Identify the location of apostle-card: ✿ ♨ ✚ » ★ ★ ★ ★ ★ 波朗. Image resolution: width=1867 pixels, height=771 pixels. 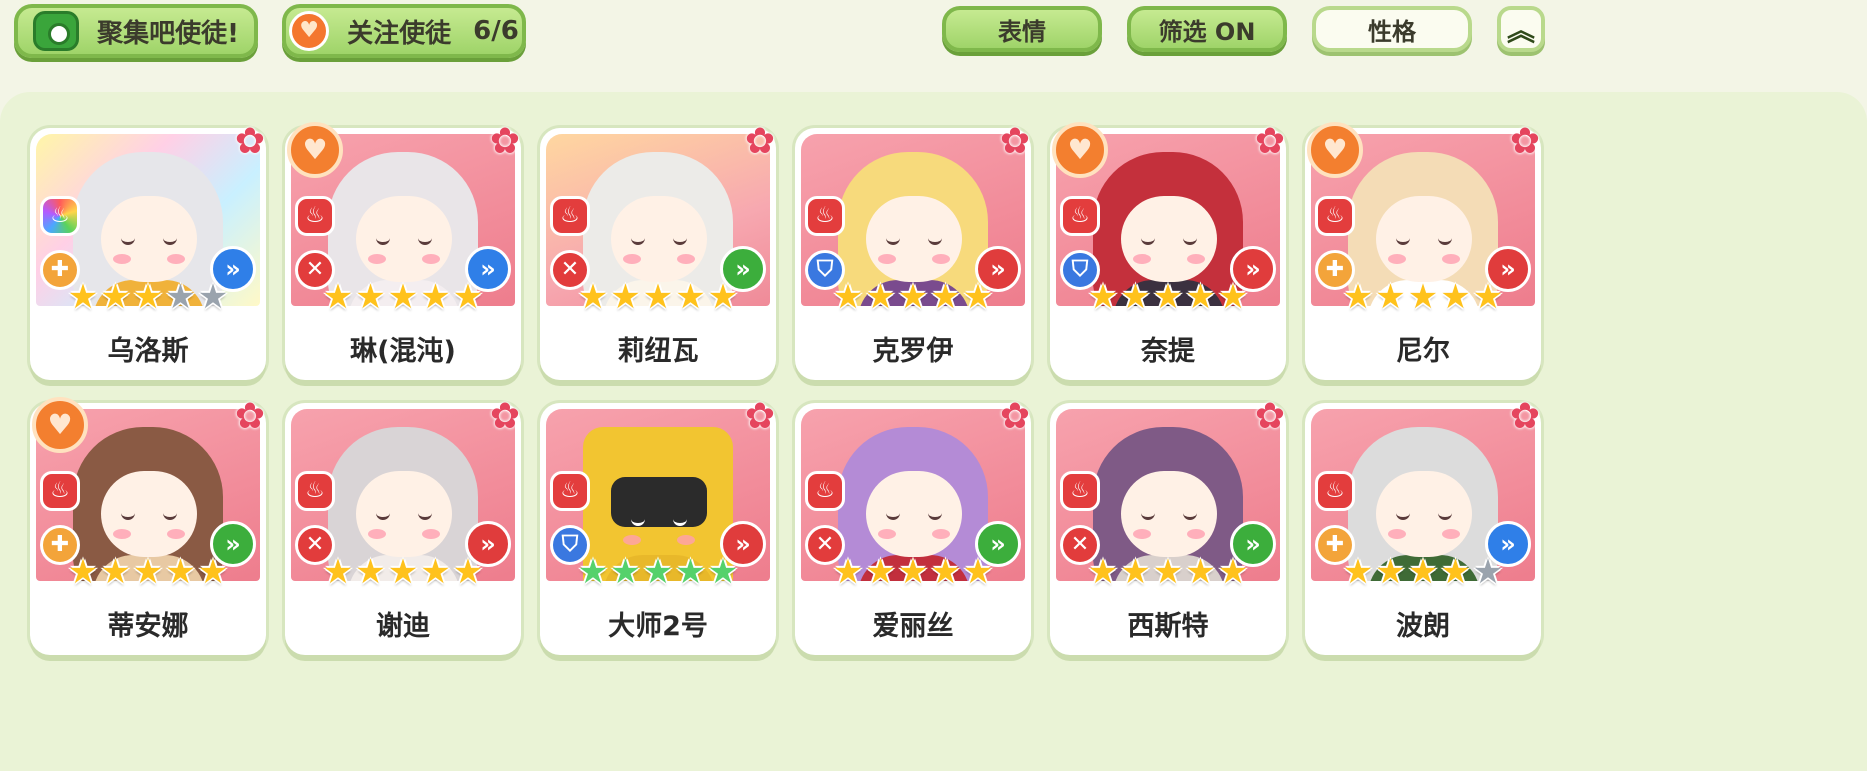
(1423, 527).